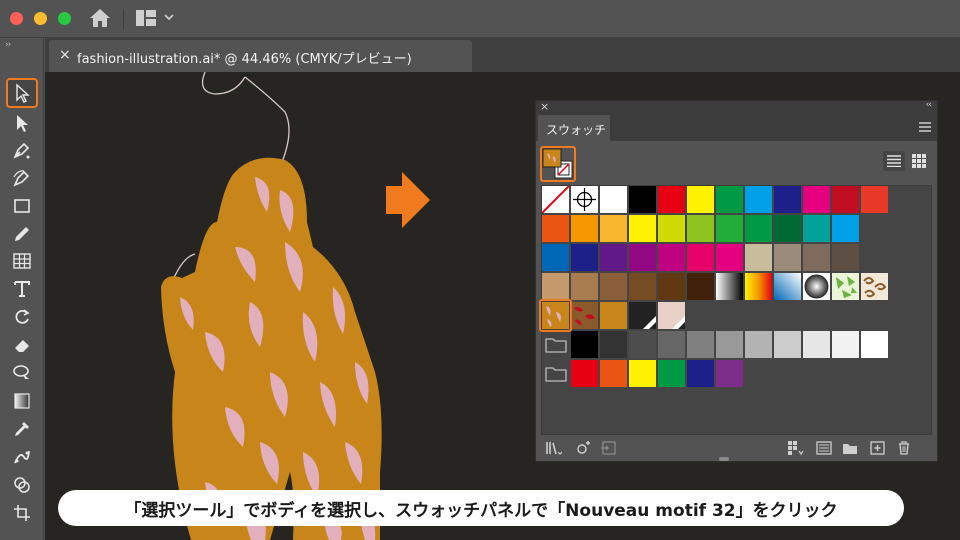 This screenshot has width=960, height=540. Describe the element at coordinates (574, 128) in the screenshot. I see `tab-swatches: スウォッチ` at that location.